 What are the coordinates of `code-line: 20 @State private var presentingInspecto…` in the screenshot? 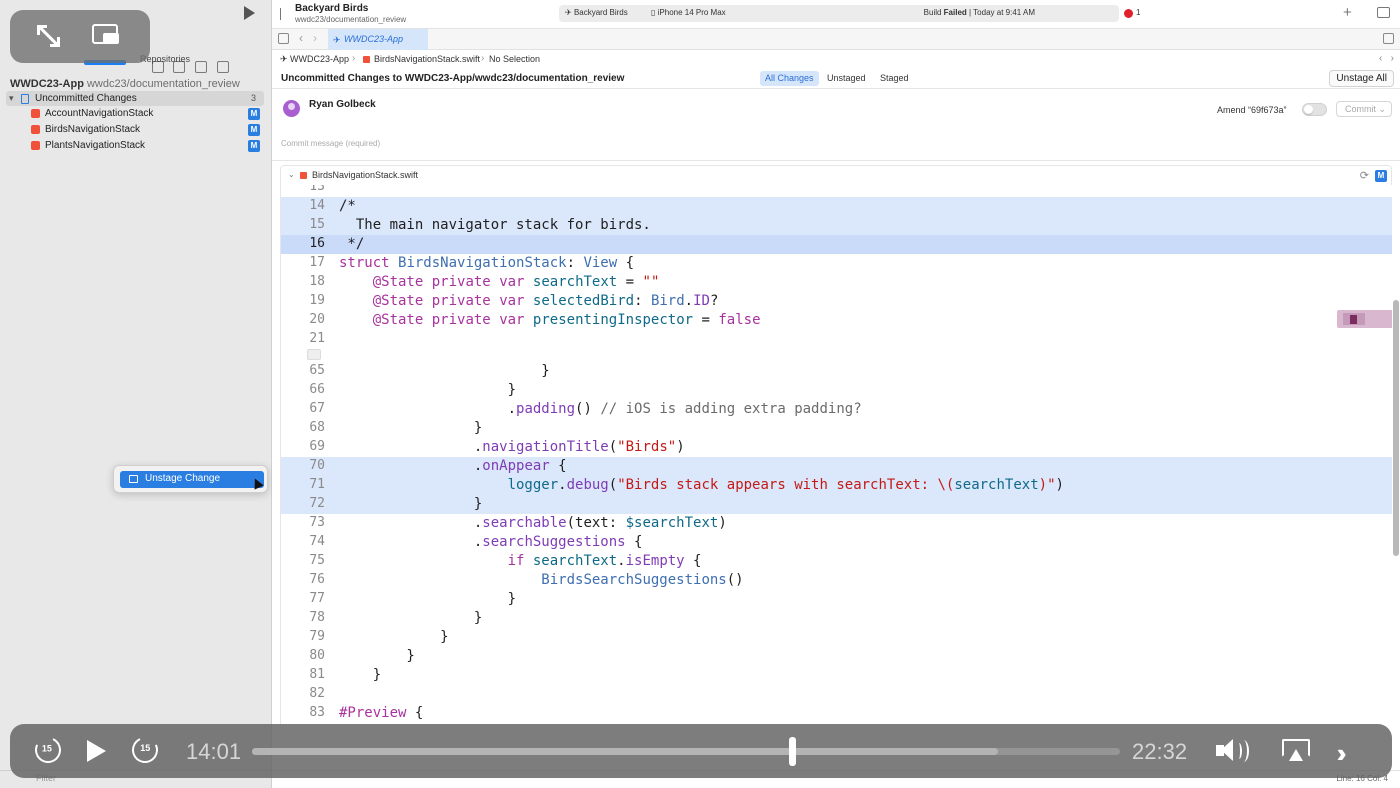 It's located at (836, 320).